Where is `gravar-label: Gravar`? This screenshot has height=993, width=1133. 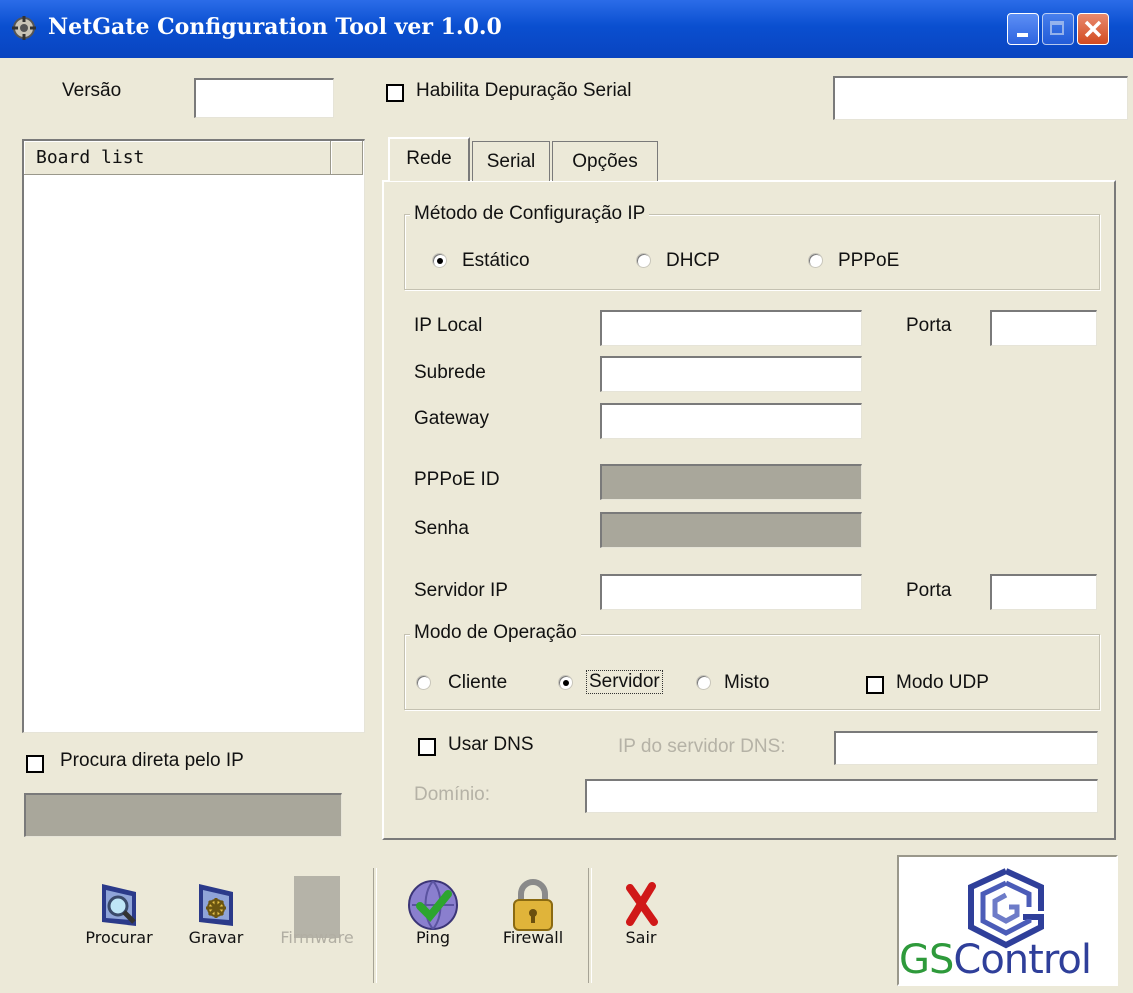 gravar-label: Gravar is located at coordinates (216, 937).